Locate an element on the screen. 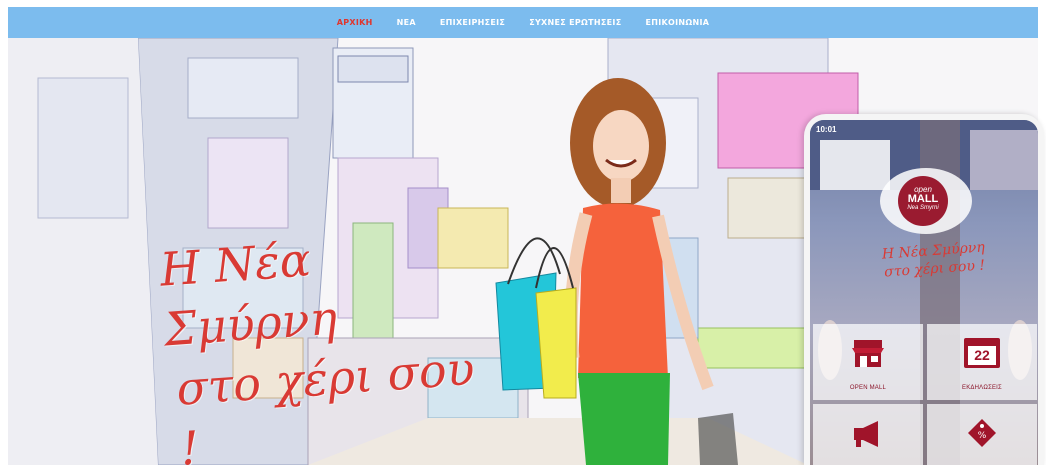 The height and width of the screenshot is (465, 1046). store-icon is located at coordinates (868, 353).